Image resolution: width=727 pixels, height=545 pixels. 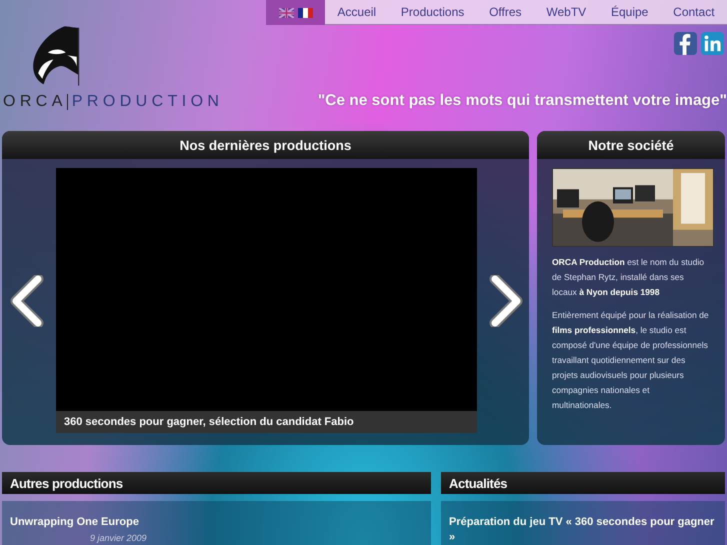 I want to click on nav-link: Équipe, so click(x=629, y=12).